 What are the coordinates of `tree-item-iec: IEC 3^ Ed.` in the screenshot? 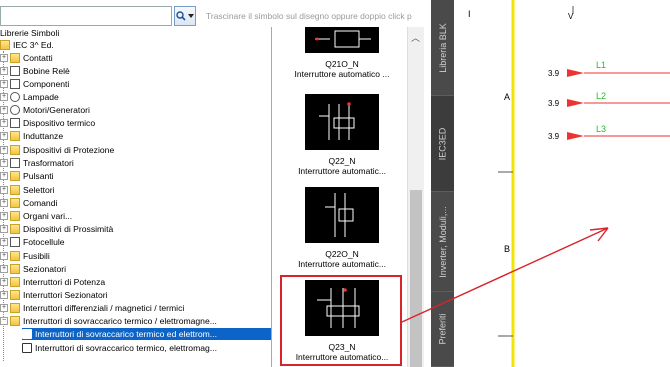 It's located at (27, 45).